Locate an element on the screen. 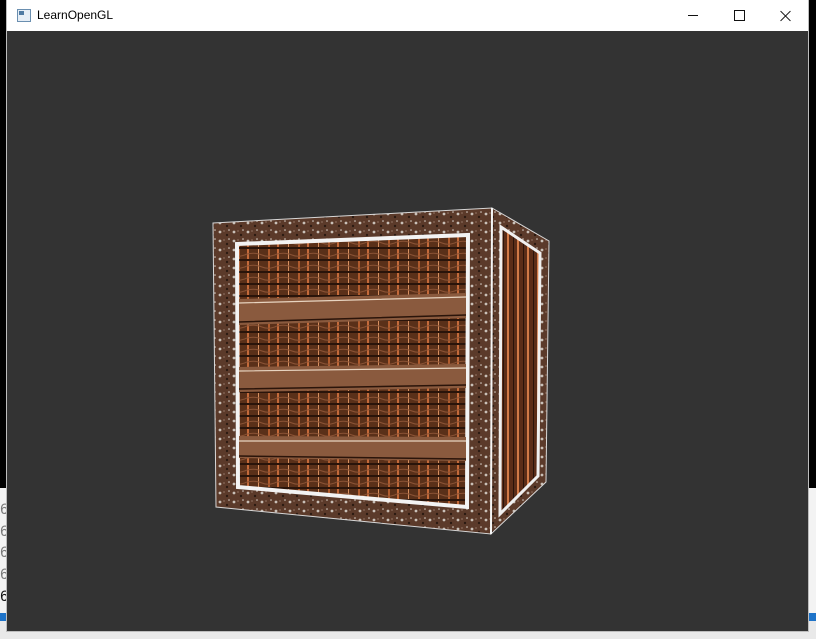 The image size is (816, 639). minimize-icon is located at coordinates (693, 15).